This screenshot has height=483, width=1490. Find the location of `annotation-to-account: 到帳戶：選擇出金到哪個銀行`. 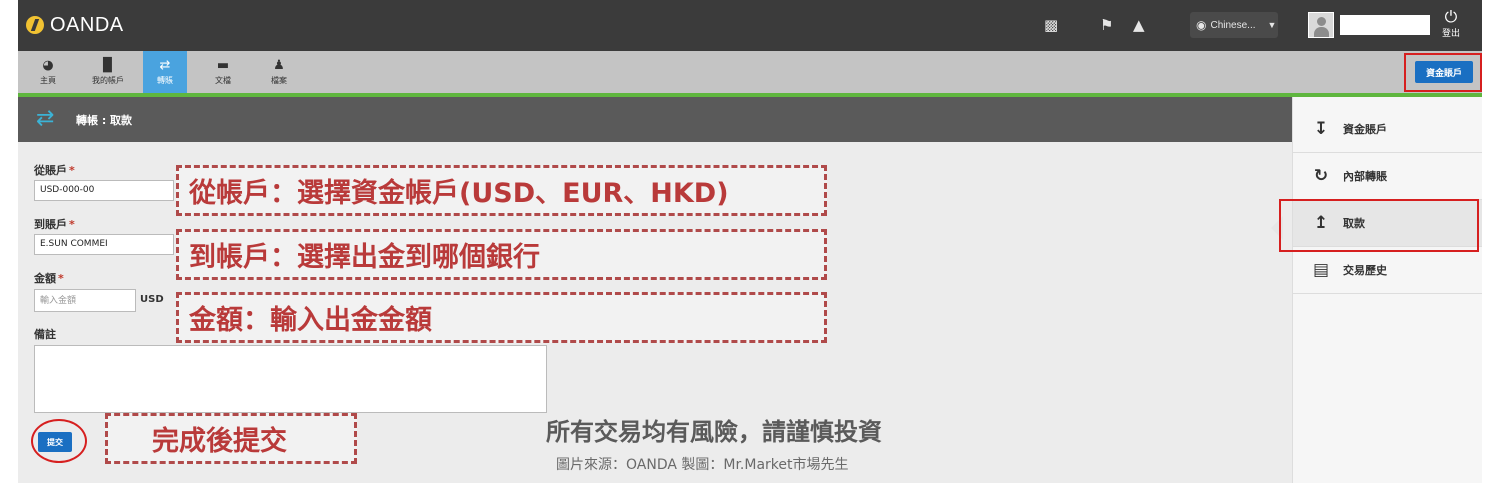

annotation-to-account: 到帳戶：選擇出金到哪個銀行 is located at coordinates (501, 254).